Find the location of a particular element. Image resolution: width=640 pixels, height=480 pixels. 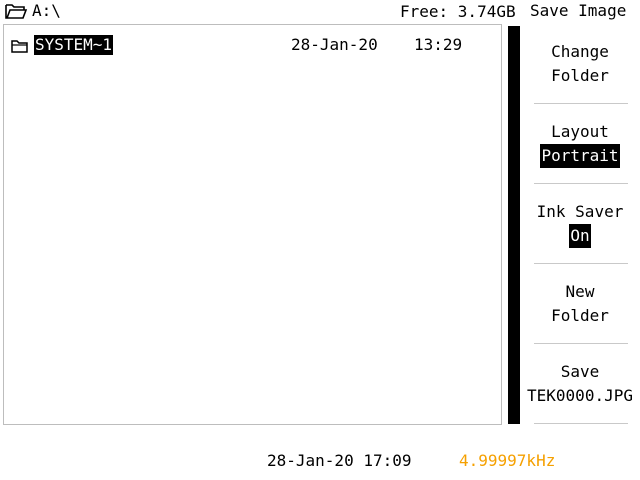

divider is located at coordinates (581, 423).